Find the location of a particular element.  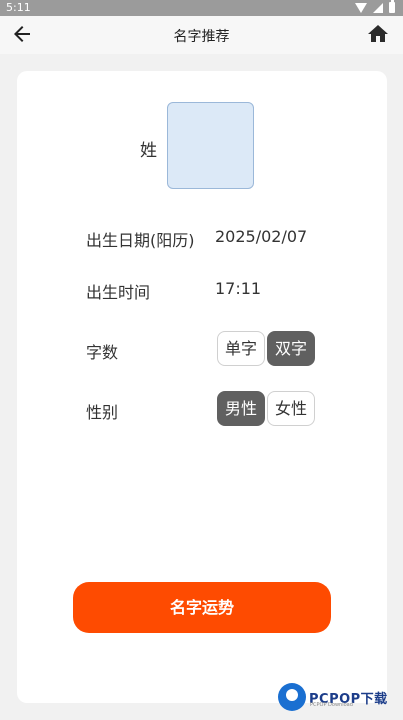

signal-icon is located at coordinates (378, 7).